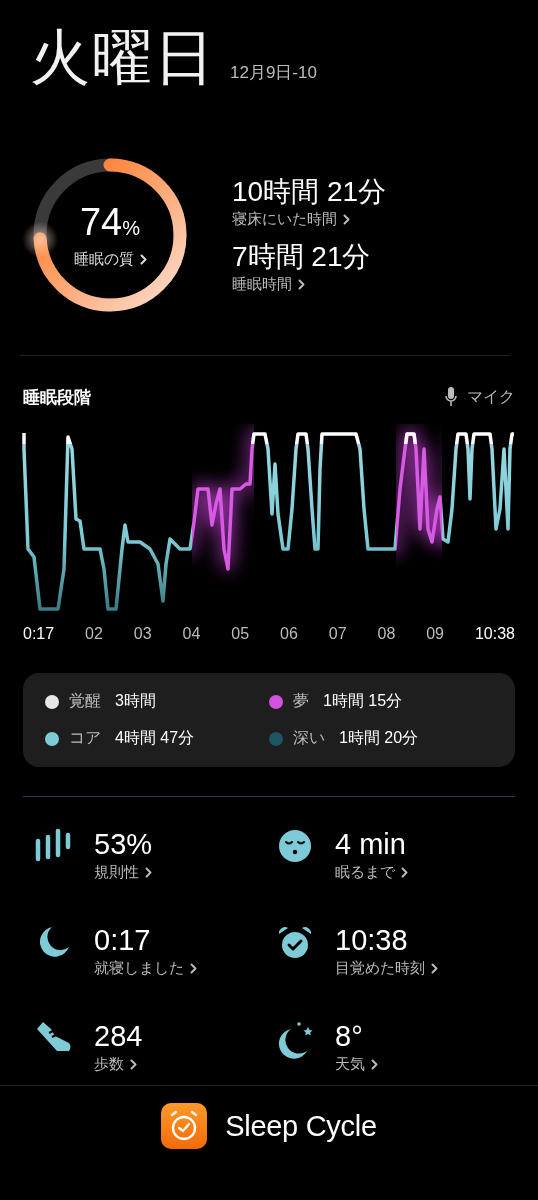  Describe the element at coordinates (295, 846) in the screenshot. I see `sleepy-face-icon` at that location.